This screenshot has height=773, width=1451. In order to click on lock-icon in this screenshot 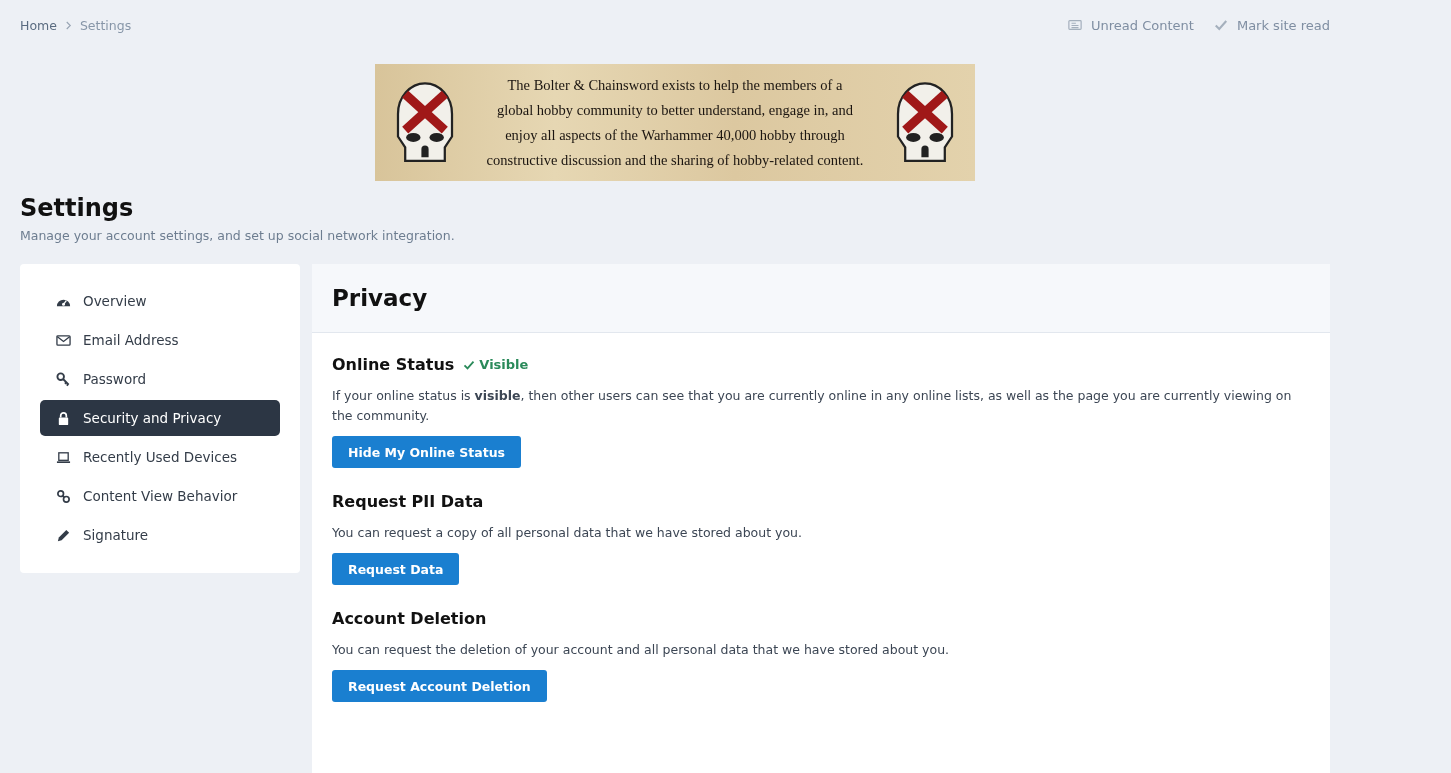, I will do `click(63, 418)`.